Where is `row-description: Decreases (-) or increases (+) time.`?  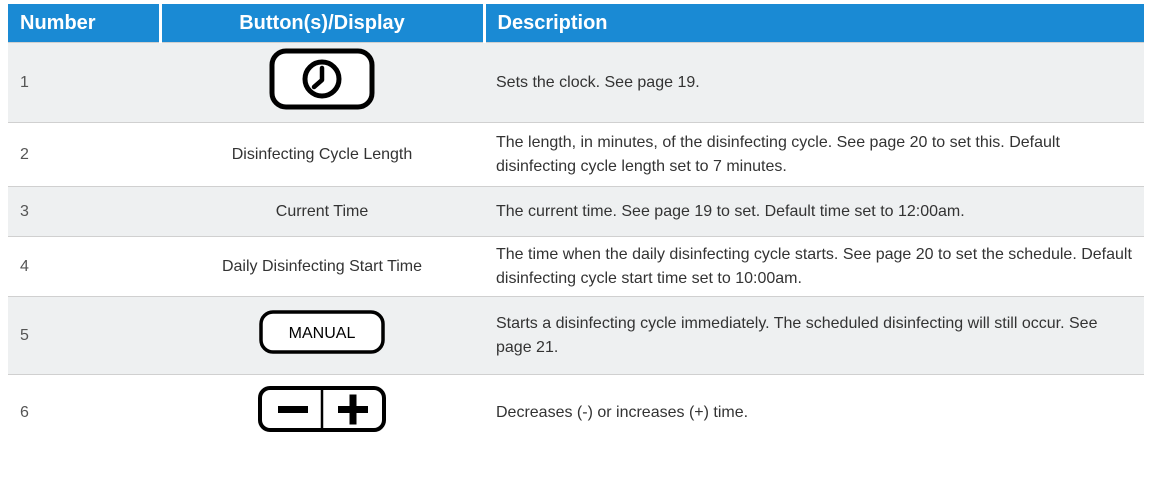
row-description: Decreases (-) or increases (+) time. is located at coordinates (814, 412).